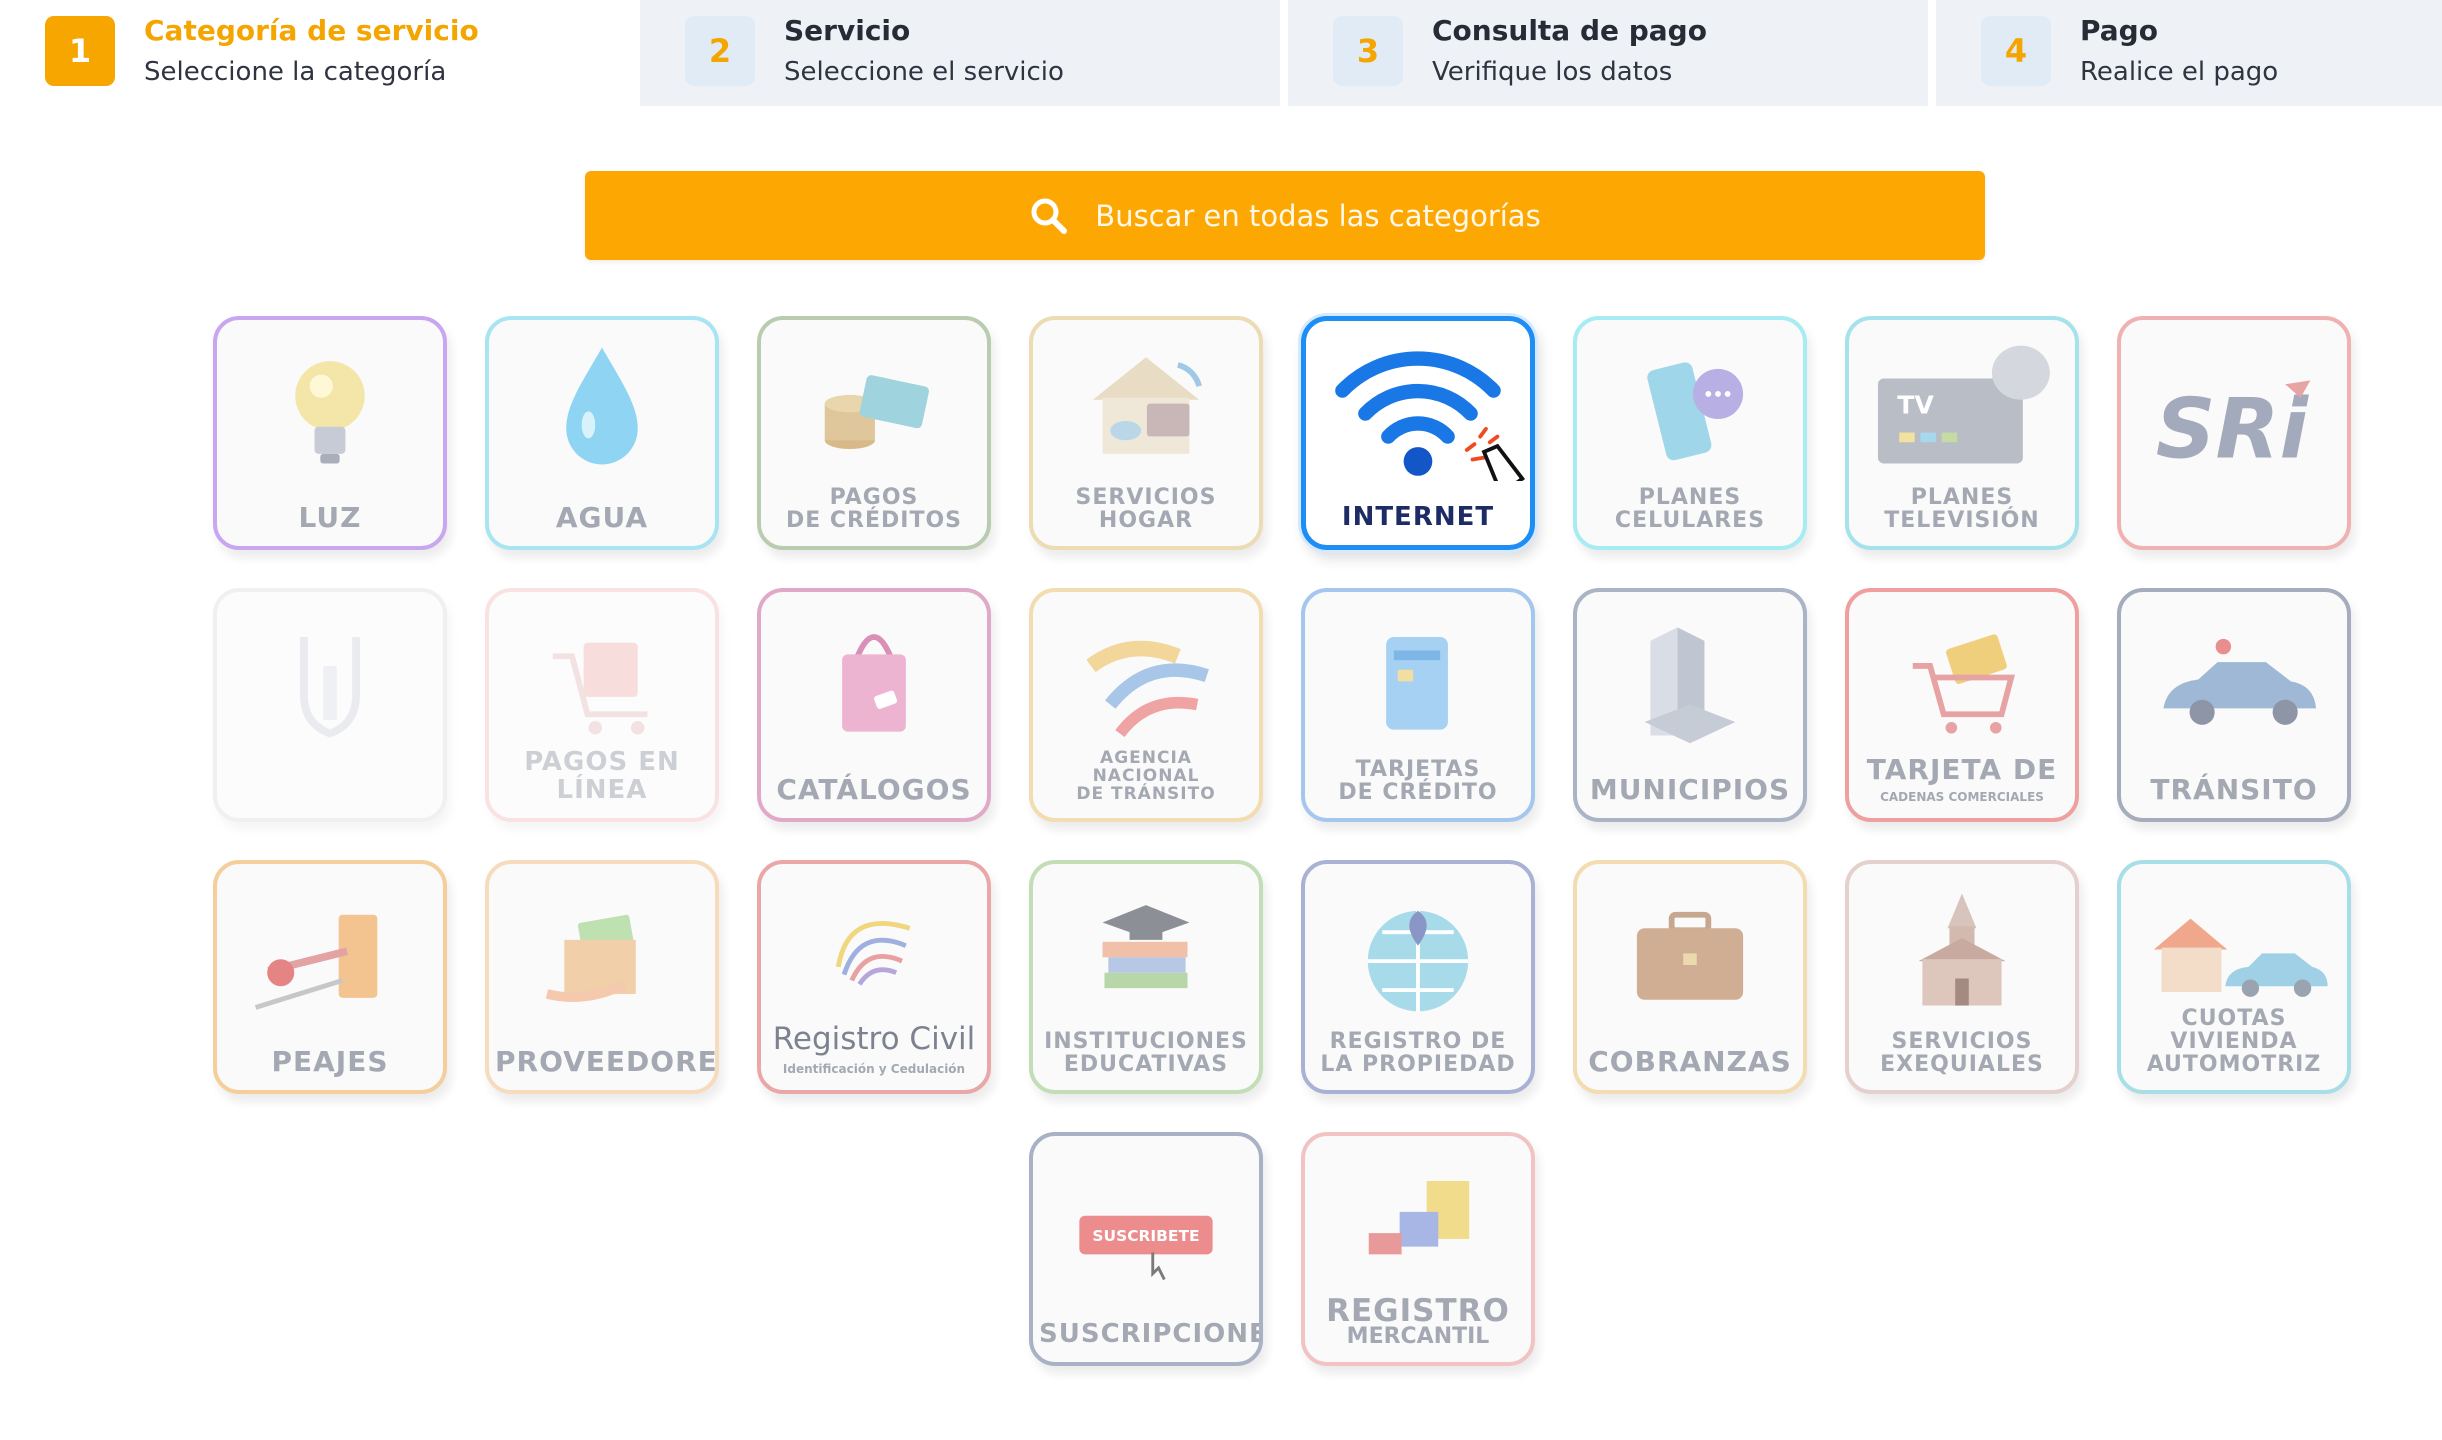  I want to click on category-tile: TARJETA DE CADENAS COMERCIALES, so click(1962, 705).